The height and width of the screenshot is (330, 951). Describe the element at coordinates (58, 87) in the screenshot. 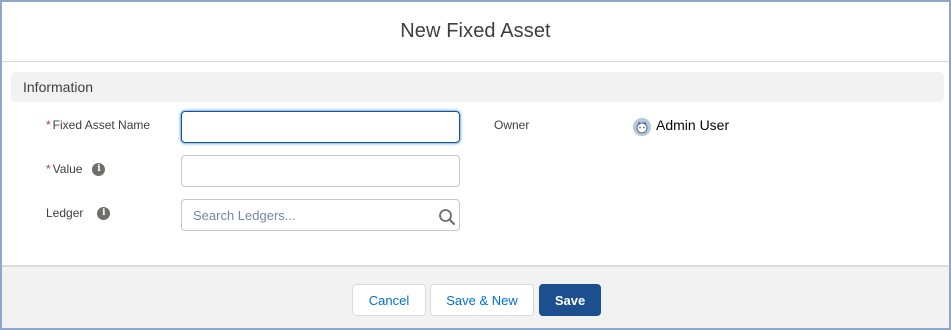

I see `section-title: Information` at that location.